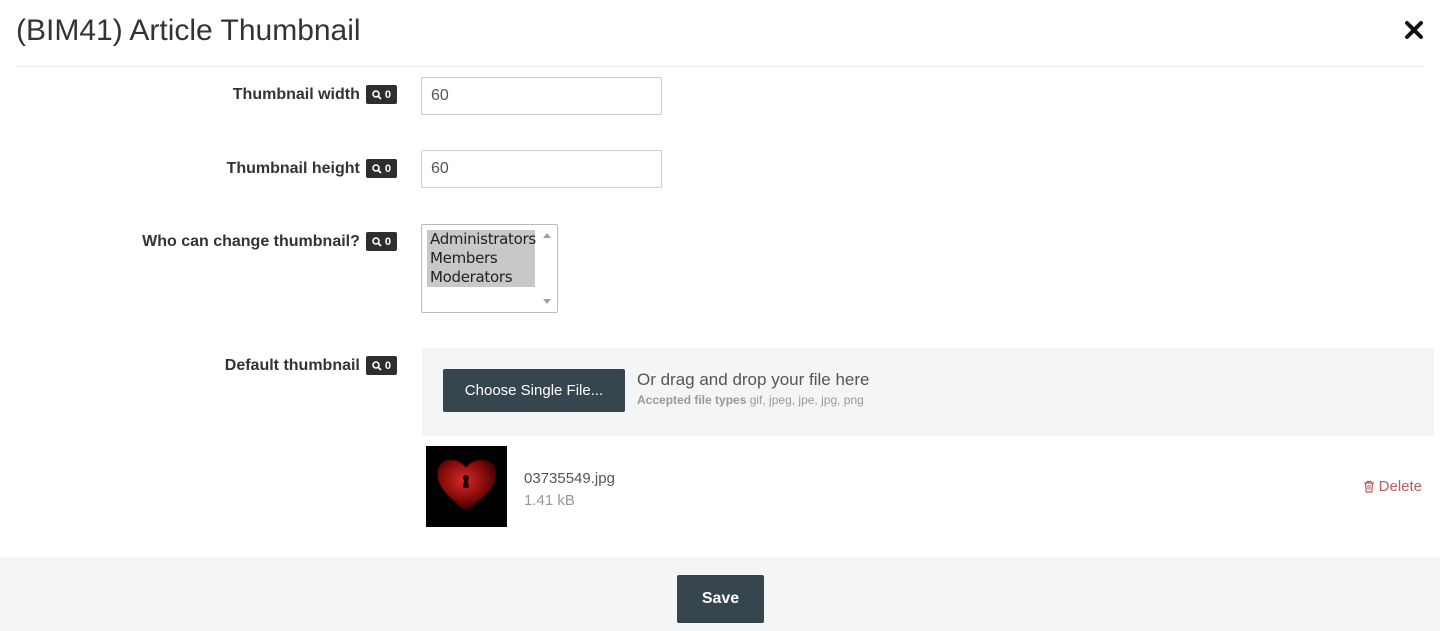 The height and width of the screenshot is (631, 1440). I want to click on drop-hint: Or drag and drop your file here, so click(753, 379).